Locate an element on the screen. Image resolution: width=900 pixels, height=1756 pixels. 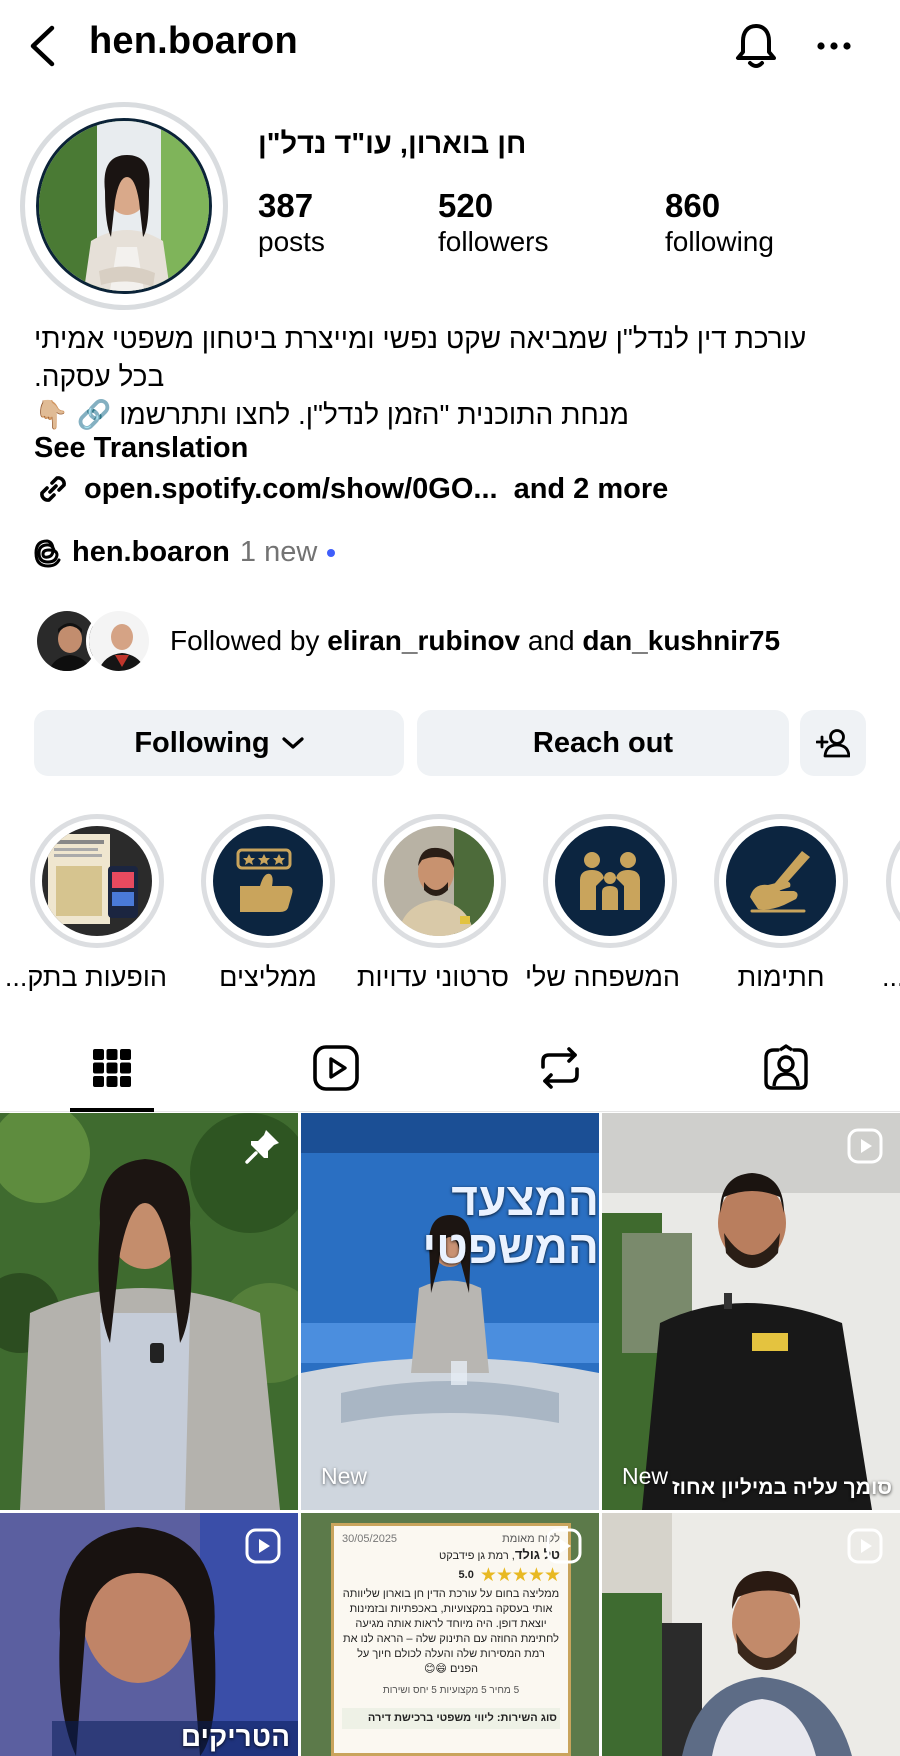
avatar-image is located at coordinates (124, 206).